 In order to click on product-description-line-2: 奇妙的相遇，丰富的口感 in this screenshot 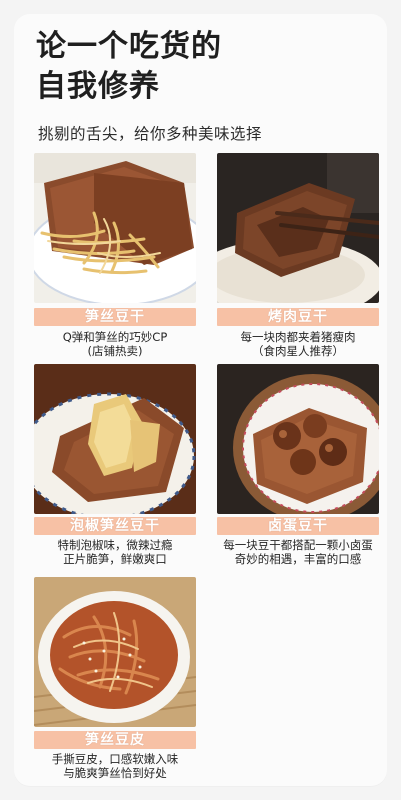, I will do `click(298, 559)`.